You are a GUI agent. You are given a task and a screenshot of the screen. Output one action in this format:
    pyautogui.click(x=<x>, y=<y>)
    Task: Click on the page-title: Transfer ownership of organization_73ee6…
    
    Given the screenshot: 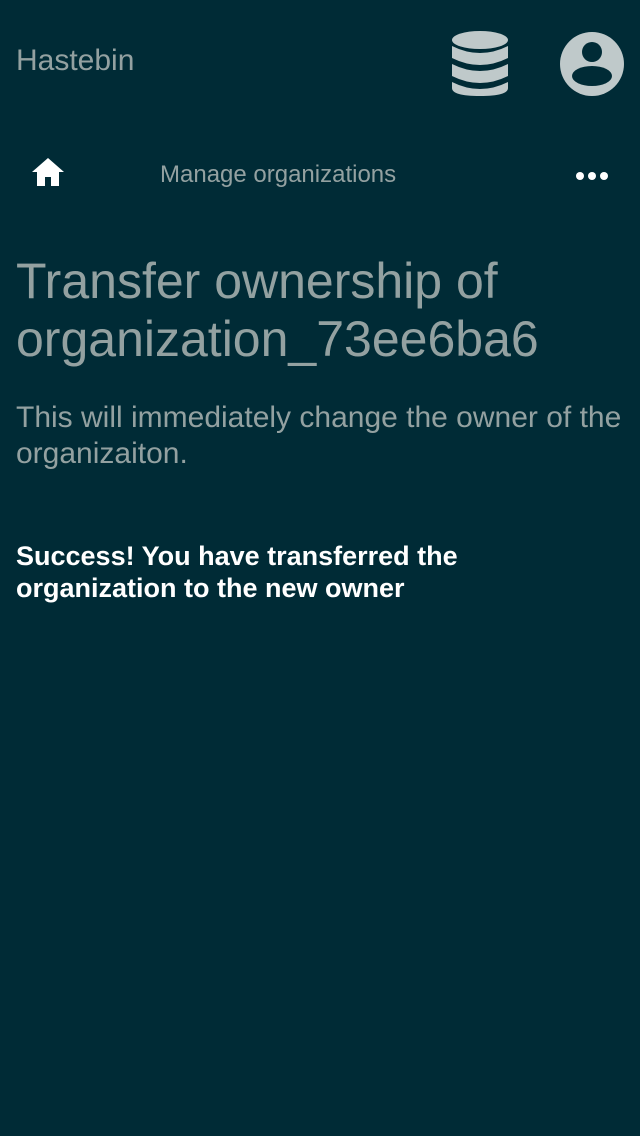 What is the action you would take?
    pyautogui.click(x=277, y=310)
    